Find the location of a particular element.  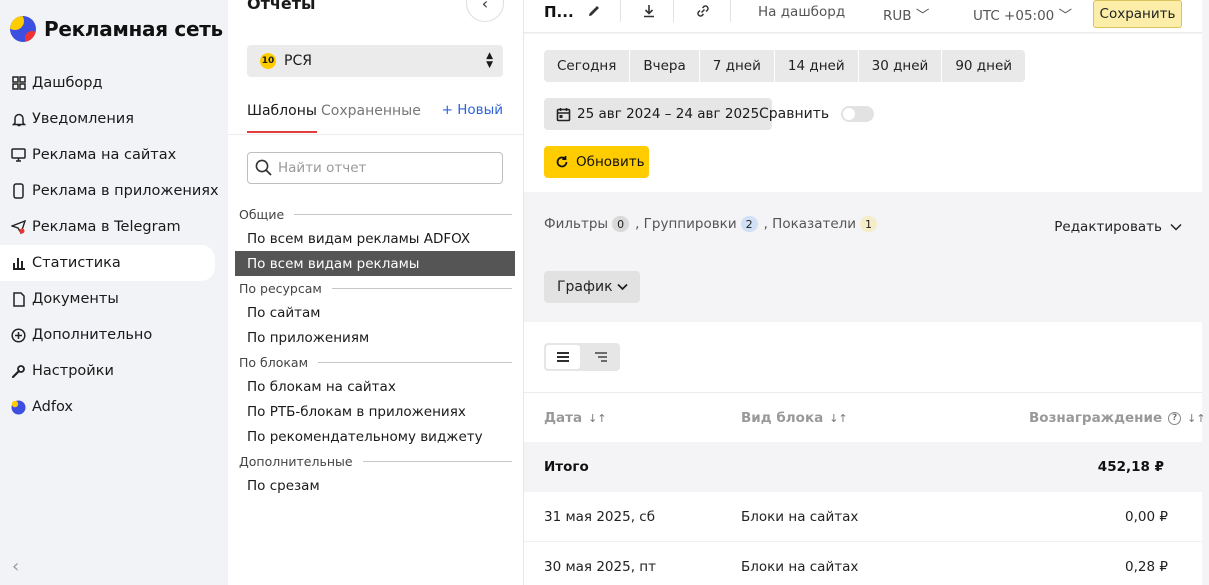

nav-item-documents: Документы is located at coordinates (114, 299).